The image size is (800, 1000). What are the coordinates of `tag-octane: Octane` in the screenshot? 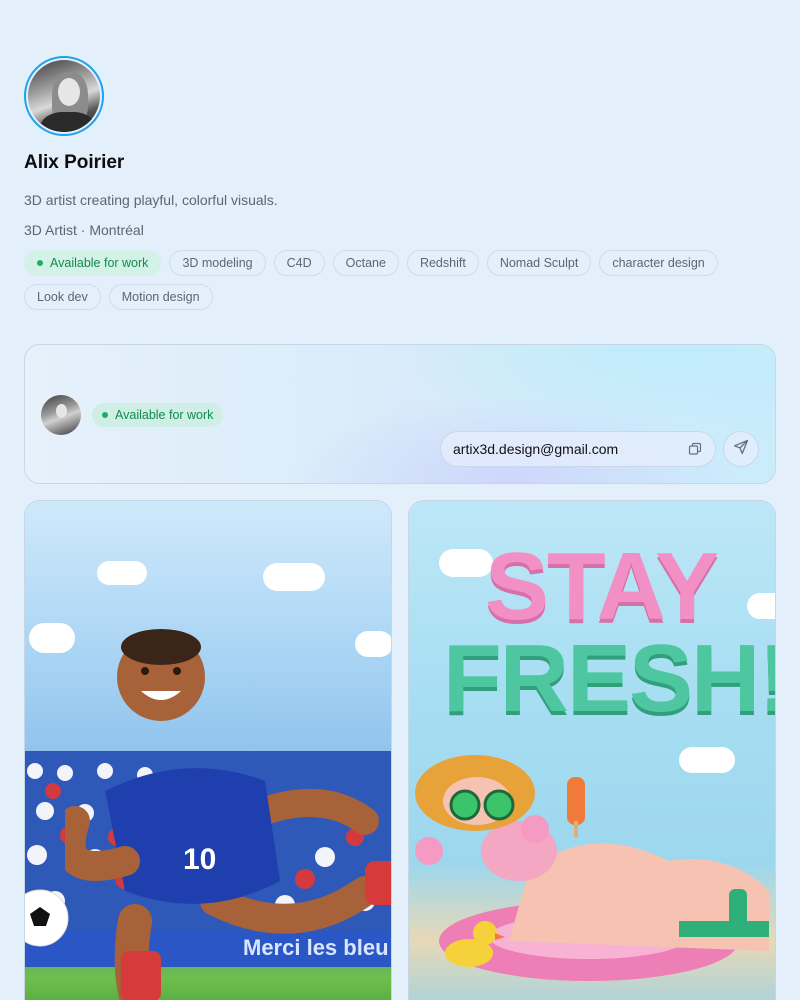 It's located at (365, 263).